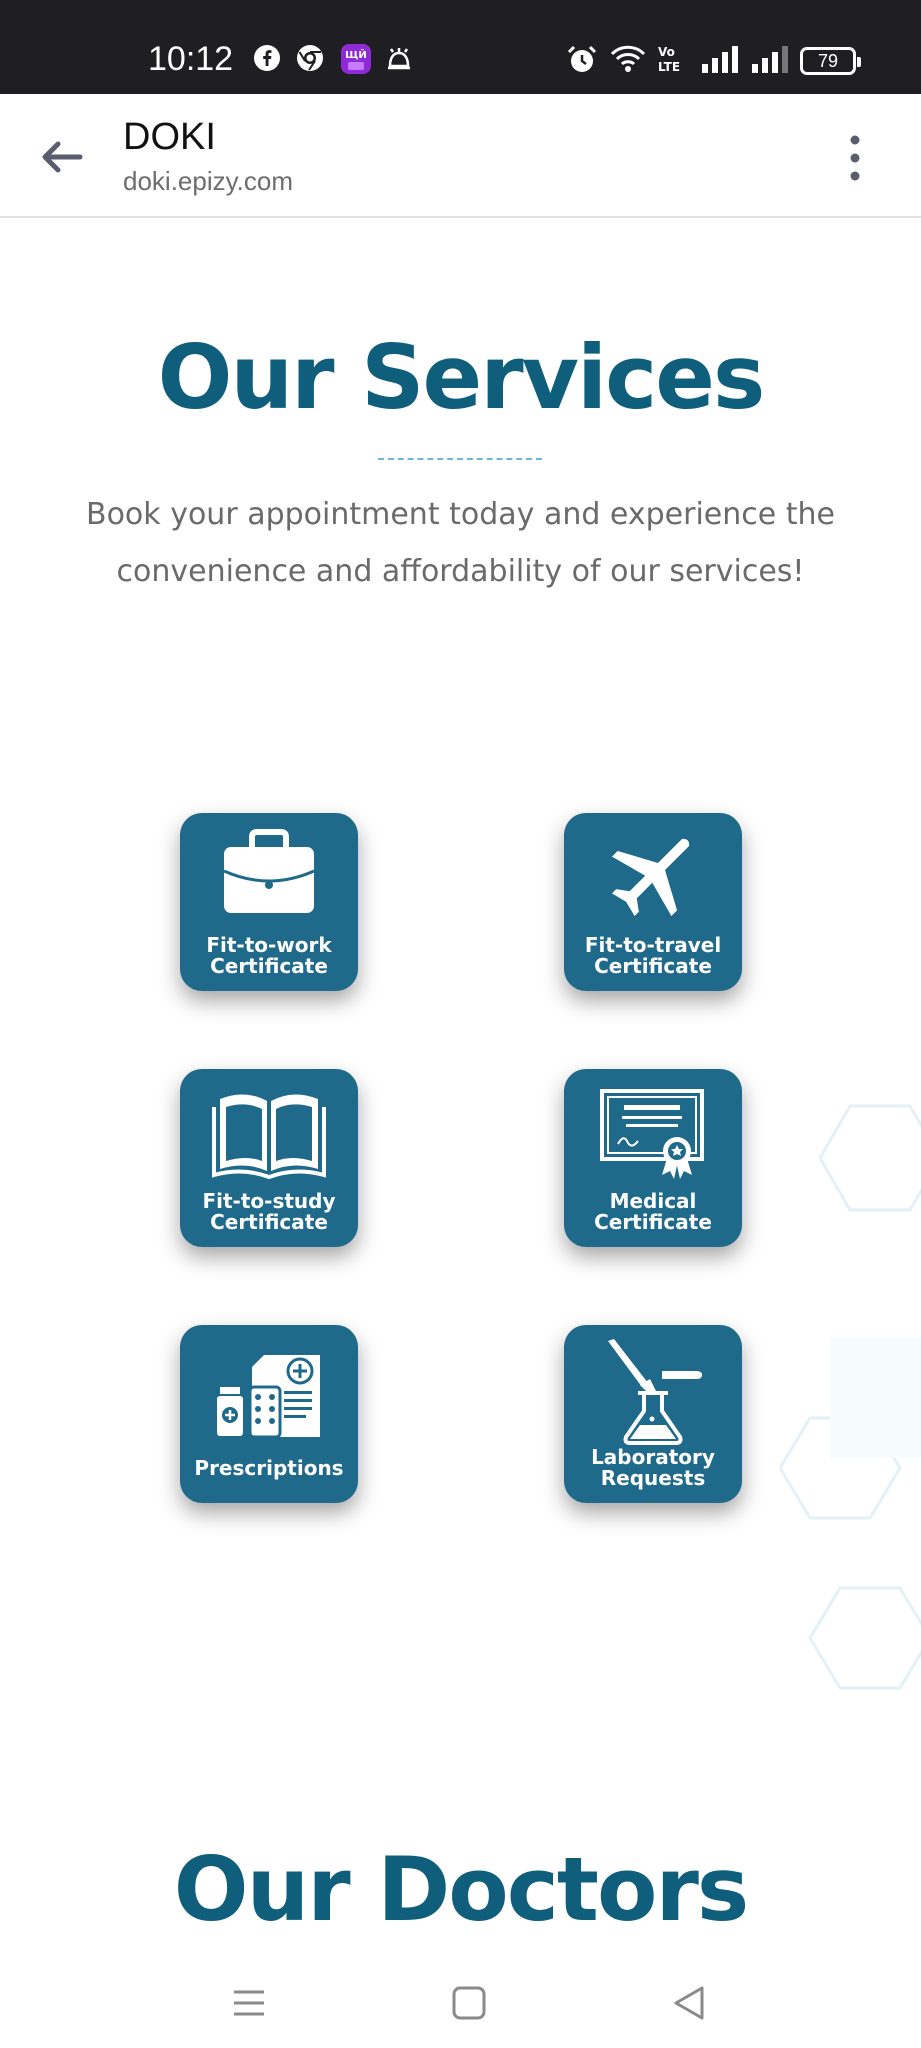  Describe the element at coordinates (191, 59) in the screenshot. I see `status-time: 10:12` at that location.